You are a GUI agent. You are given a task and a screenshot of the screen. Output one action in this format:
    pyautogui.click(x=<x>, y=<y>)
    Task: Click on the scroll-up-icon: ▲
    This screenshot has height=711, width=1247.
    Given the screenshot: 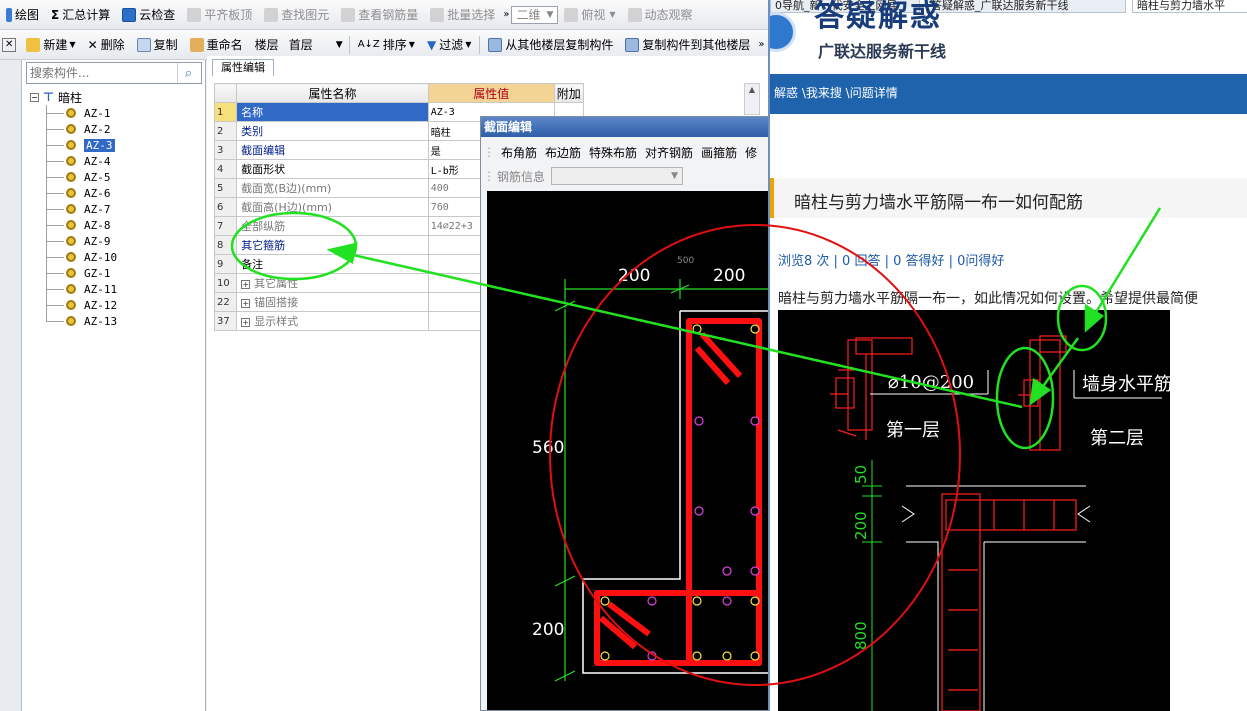 What is the action you would take?
    pyautogui.click(x=752, y=90)
    